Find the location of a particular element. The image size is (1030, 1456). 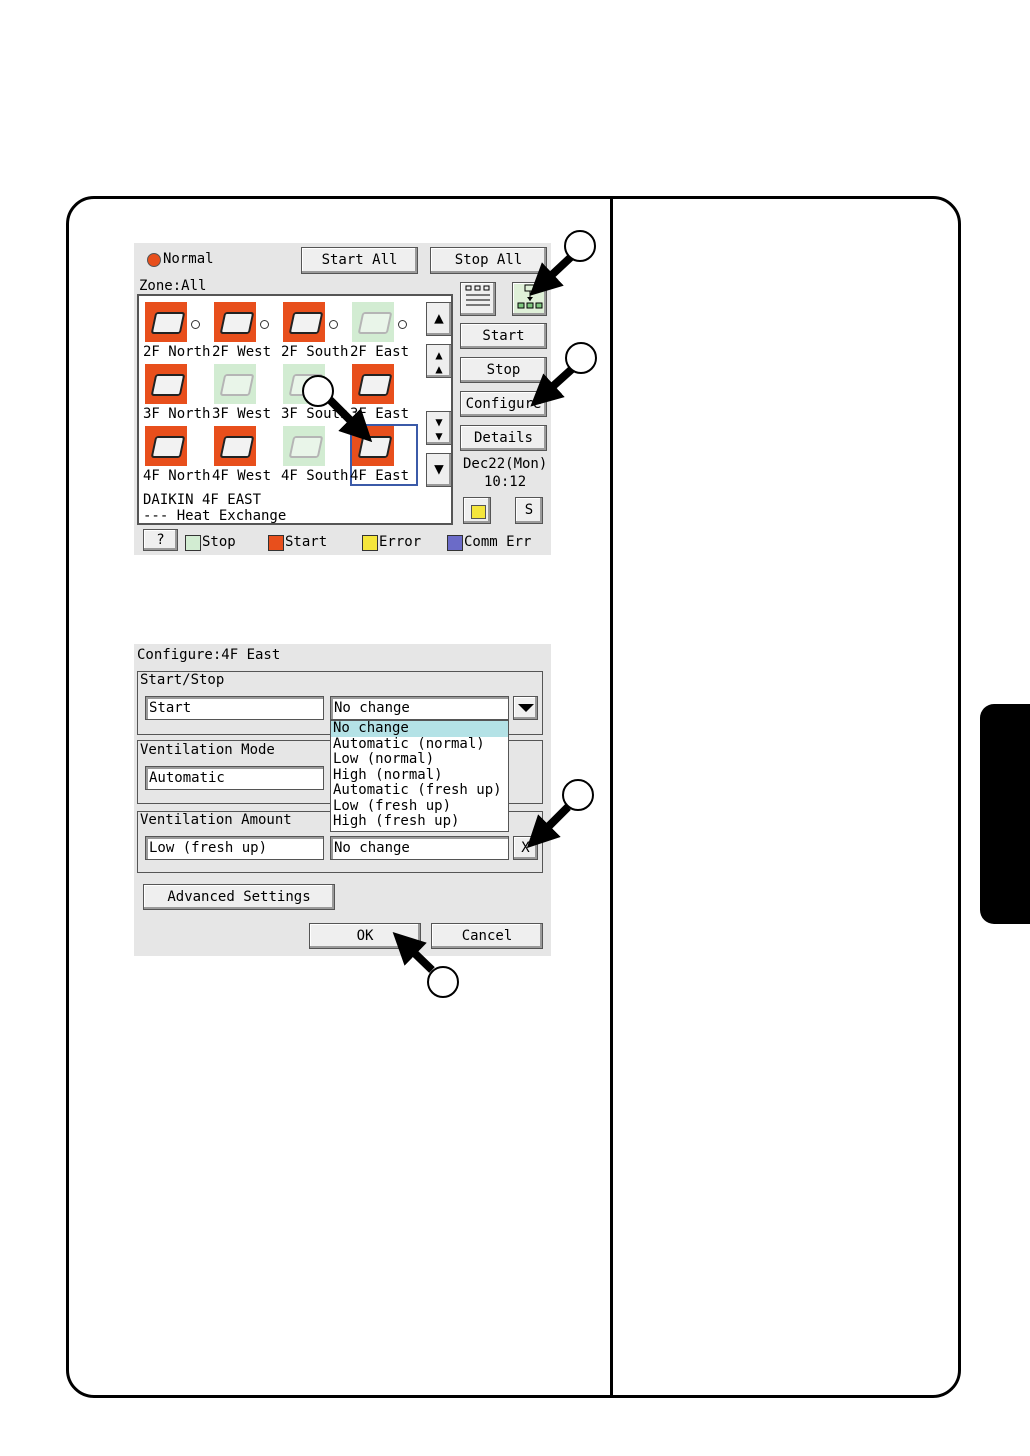

start-all-button: Start All is located at coordinates (359, 260).